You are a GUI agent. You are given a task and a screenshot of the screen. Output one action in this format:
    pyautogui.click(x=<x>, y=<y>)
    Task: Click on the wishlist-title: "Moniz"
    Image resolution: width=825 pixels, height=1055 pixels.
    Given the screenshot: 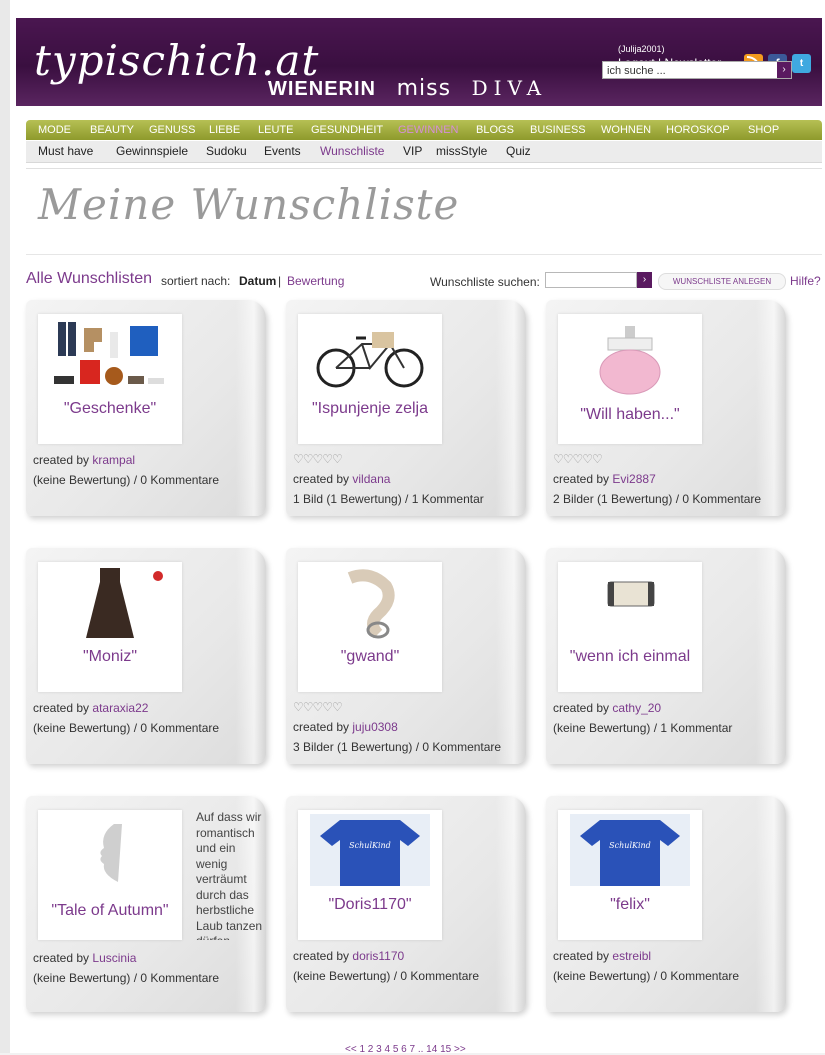 What is the action you would take?
    pyautogui.click(x=110, y=657)
    